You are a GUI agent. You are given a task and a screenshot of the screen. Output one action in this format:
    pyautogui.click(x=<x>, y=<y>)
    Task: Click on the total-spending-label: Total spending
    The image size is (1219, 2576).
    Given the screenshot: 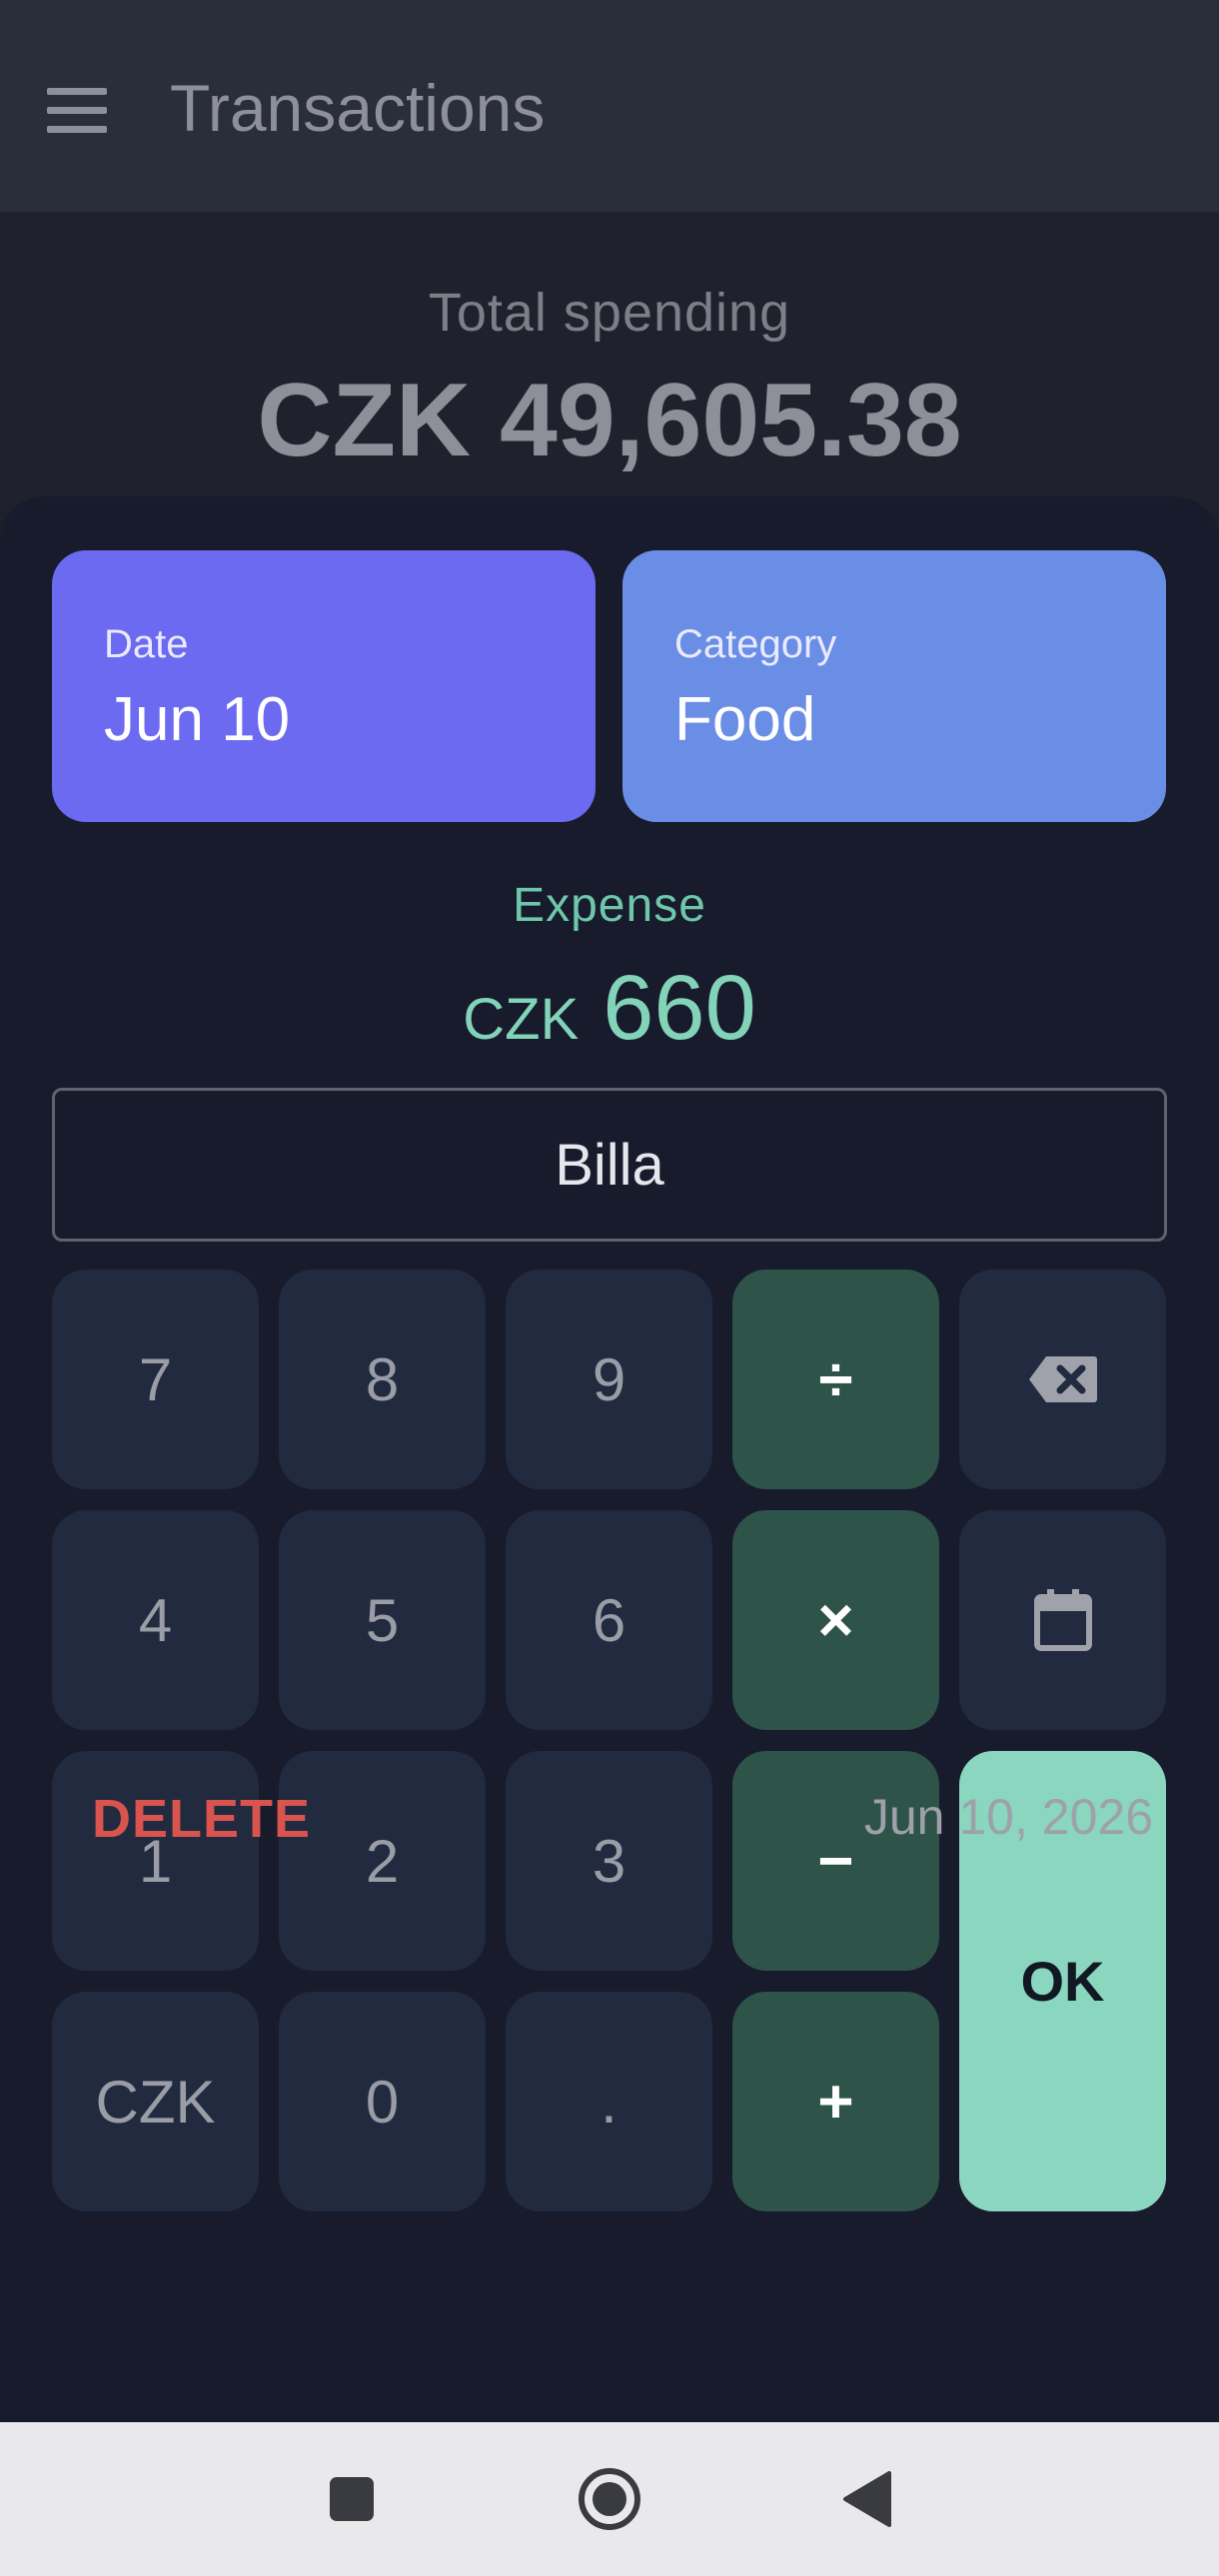 What is the action you would take?
    pyautogui.click(x=609, y=313)
    